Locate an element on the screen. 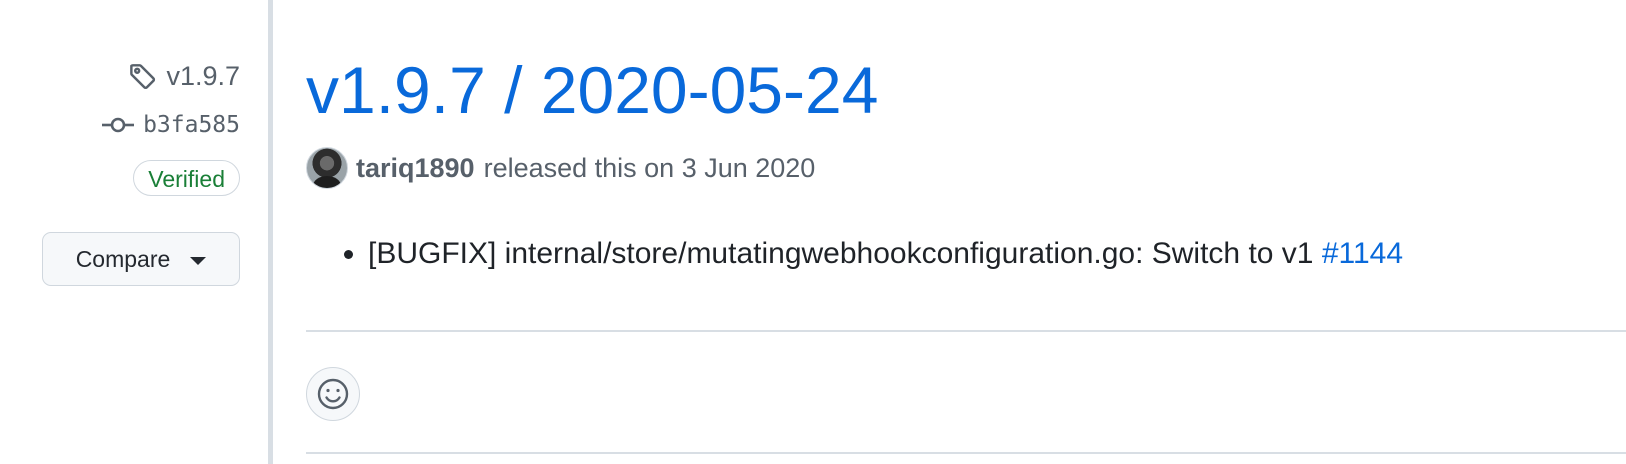 This screenshot has height=464, width=1626. release-meta-sidebar: v1.9.7 b3fa585 Verified Compare is located at coordinates (120, 232).